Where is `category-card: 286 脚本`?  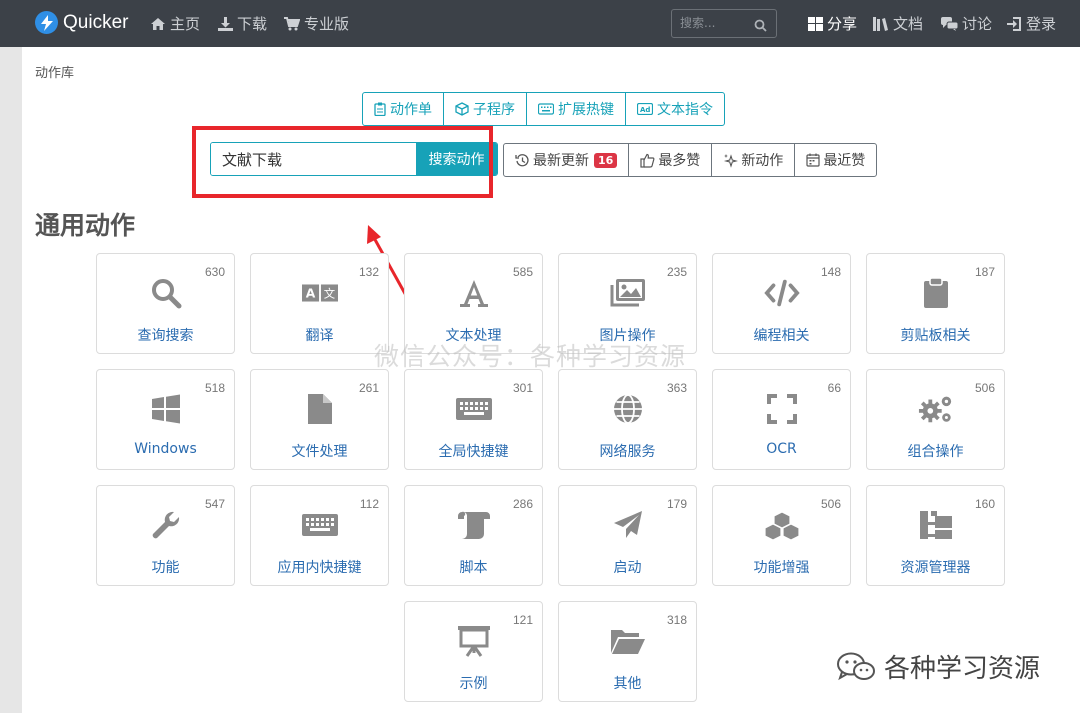 category-card: 286 脚本 is located at coordinates (473, 535).